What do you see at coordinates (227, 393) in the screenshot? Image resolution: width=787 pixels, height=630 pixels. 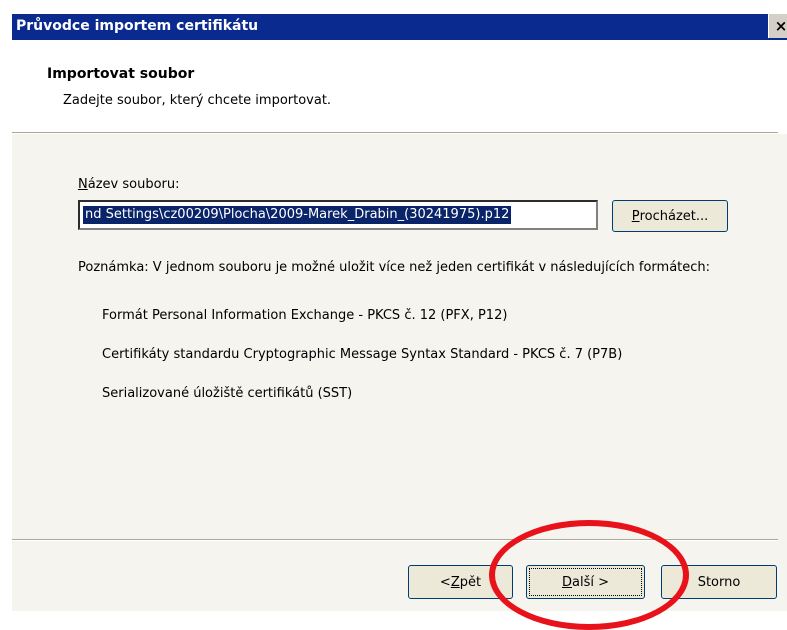 I see `format-item-sst: Serializované úložiště certifikátů (SST)` at bounding box center [227, 393].